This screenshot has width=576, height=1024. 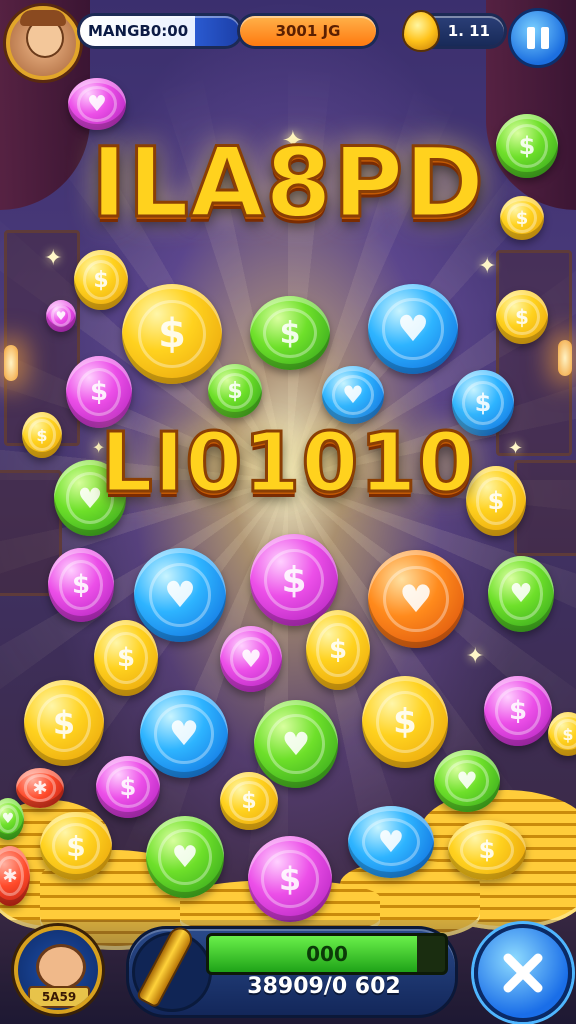 I want to click on orange-progress-bar: 3001 JG, so click(x=308, y=31).